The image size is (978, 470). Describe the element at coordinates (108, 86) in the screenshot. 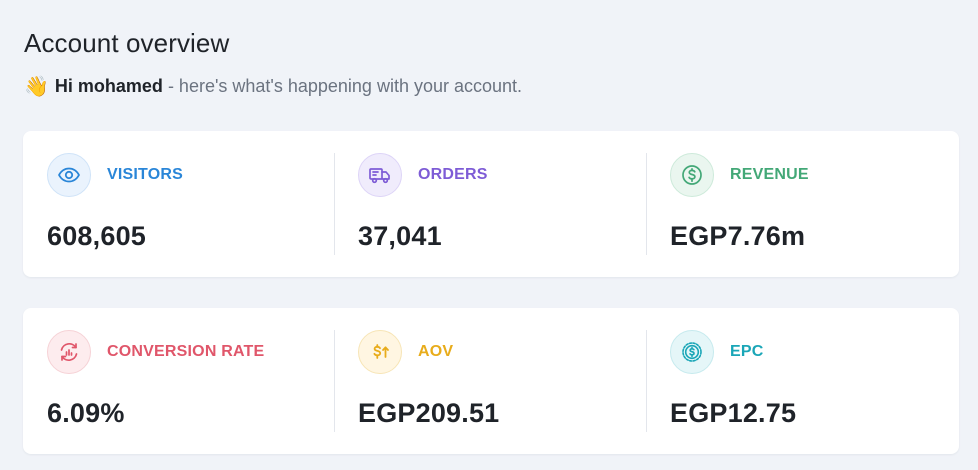

I see `greeting-name: Hi mohamed` at that location.